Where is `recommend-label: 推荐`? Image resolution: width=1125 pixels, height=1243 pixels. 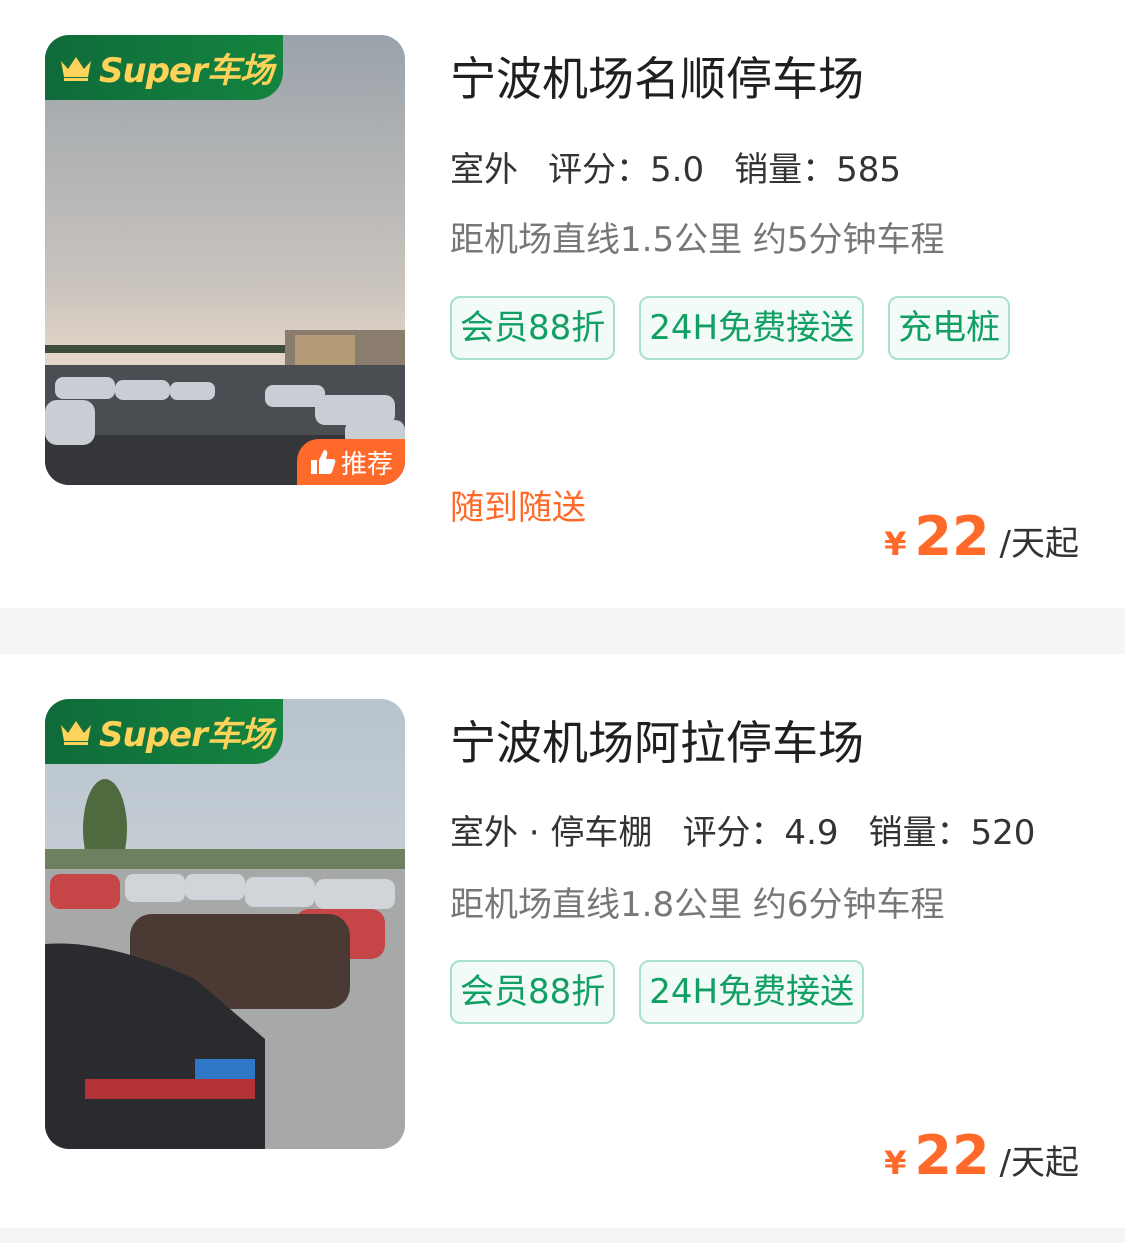 recommend-label: 推荐 is located at coordinates (366, 464).